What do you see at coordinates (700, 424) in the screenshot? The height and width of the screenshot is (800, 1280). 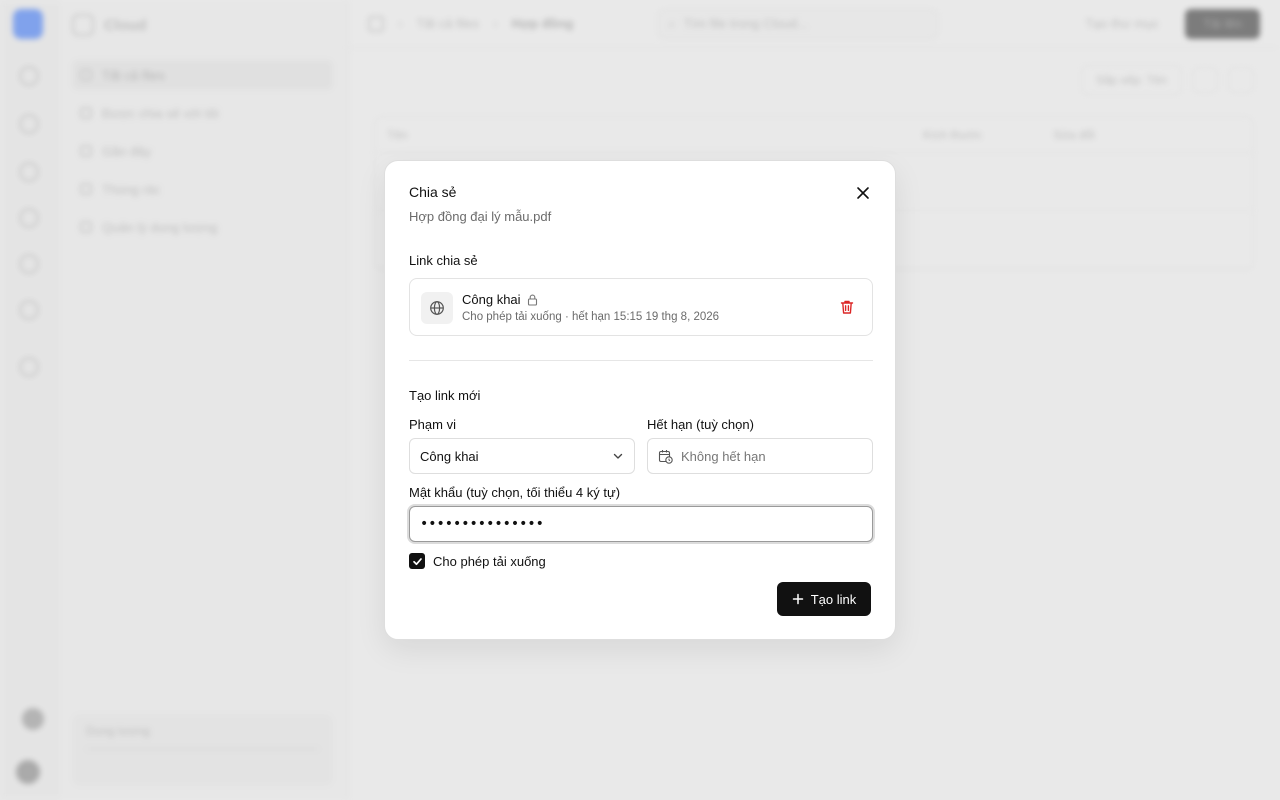 I see `expiry-label: Hết hạn (tuỳ chọn)` at bounding box center [700, 424].